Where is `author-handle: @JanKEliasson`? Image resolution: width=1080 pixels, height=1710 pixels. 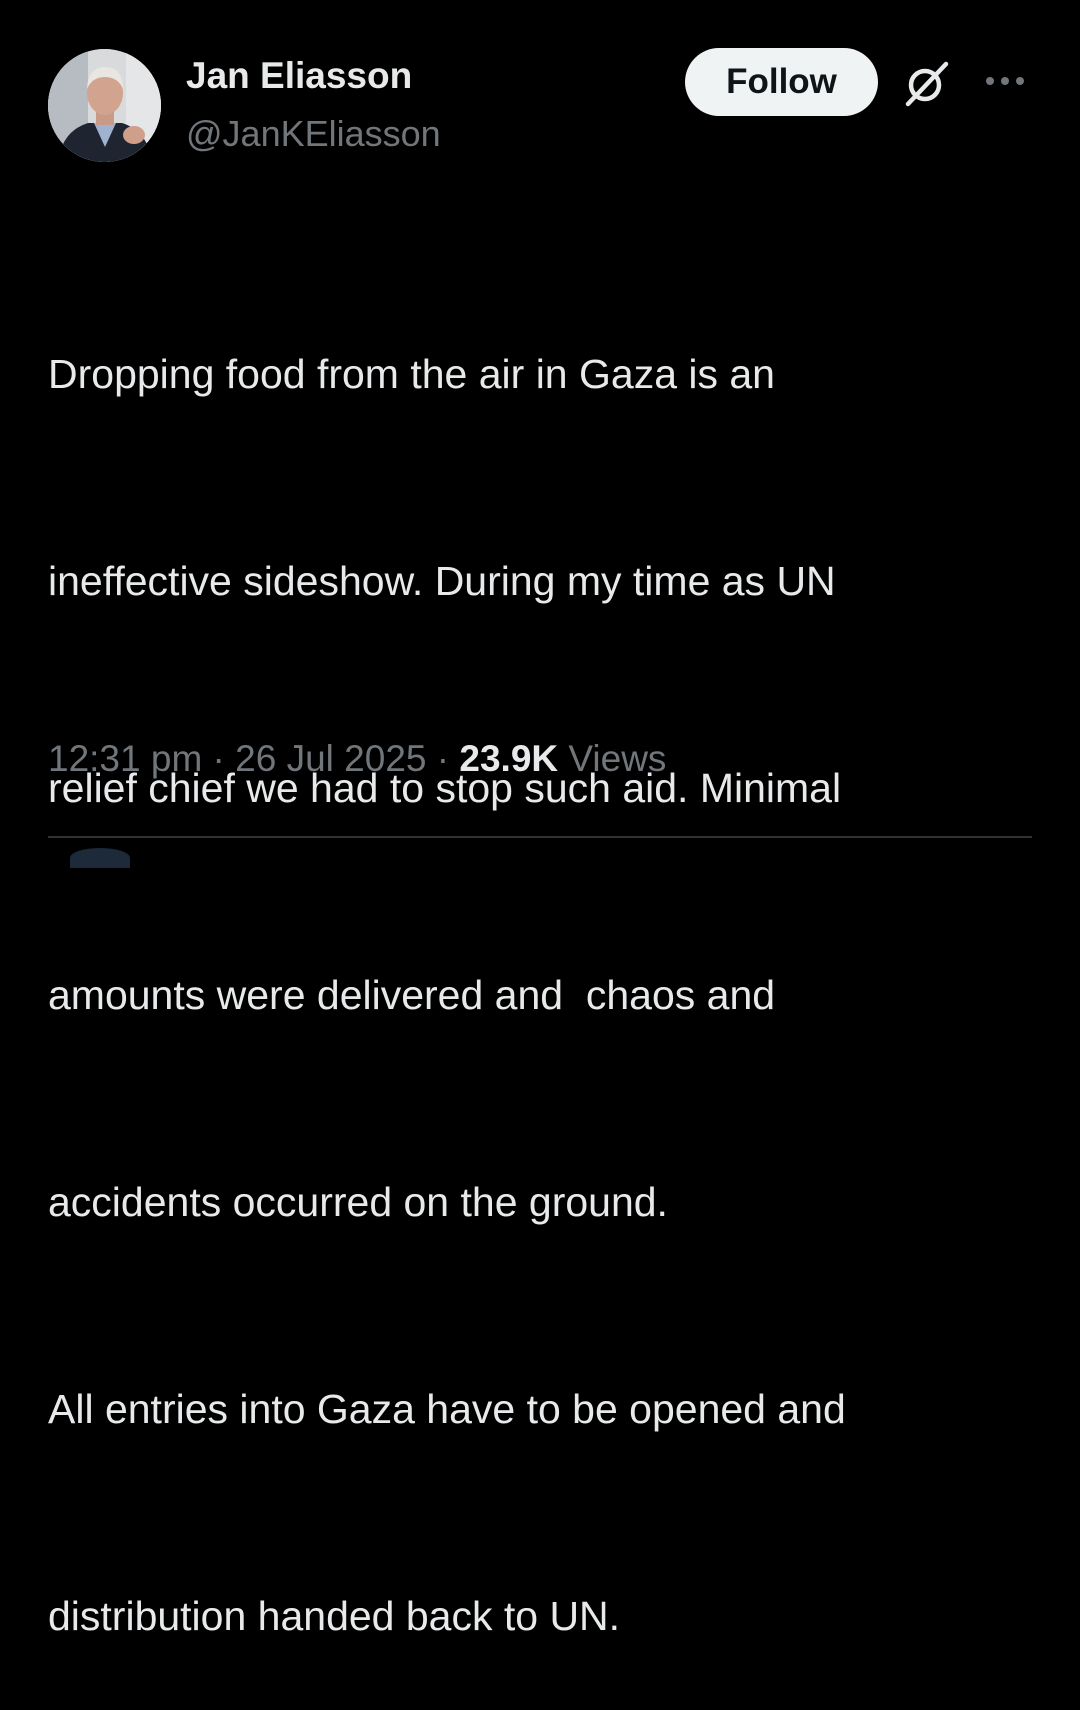 author-handle: @JanKEliasson is located at coordinates (313, 134).